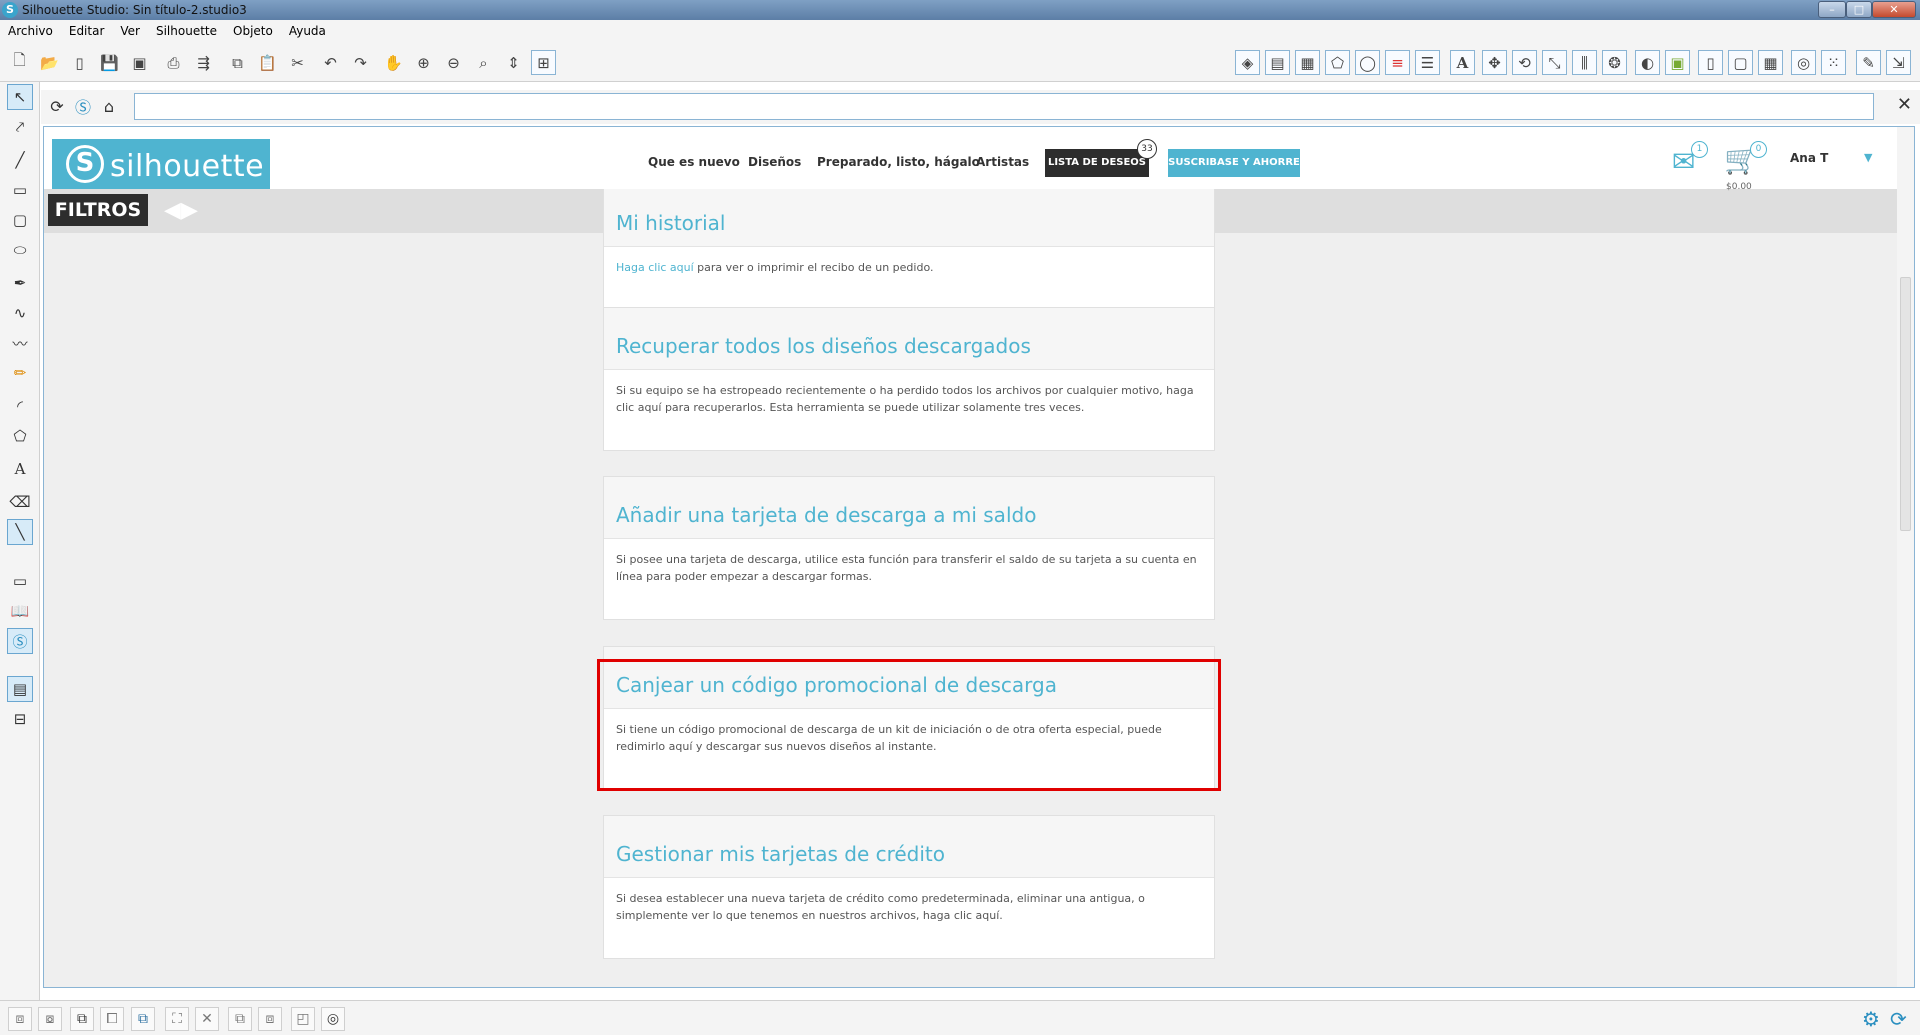 The width and height of the screenshot is (1920, 1035). What do you see at coordinates (1677, 62) in the screenshot?
I see `offset-icon: ▣` at bounding box center [1677, 62].